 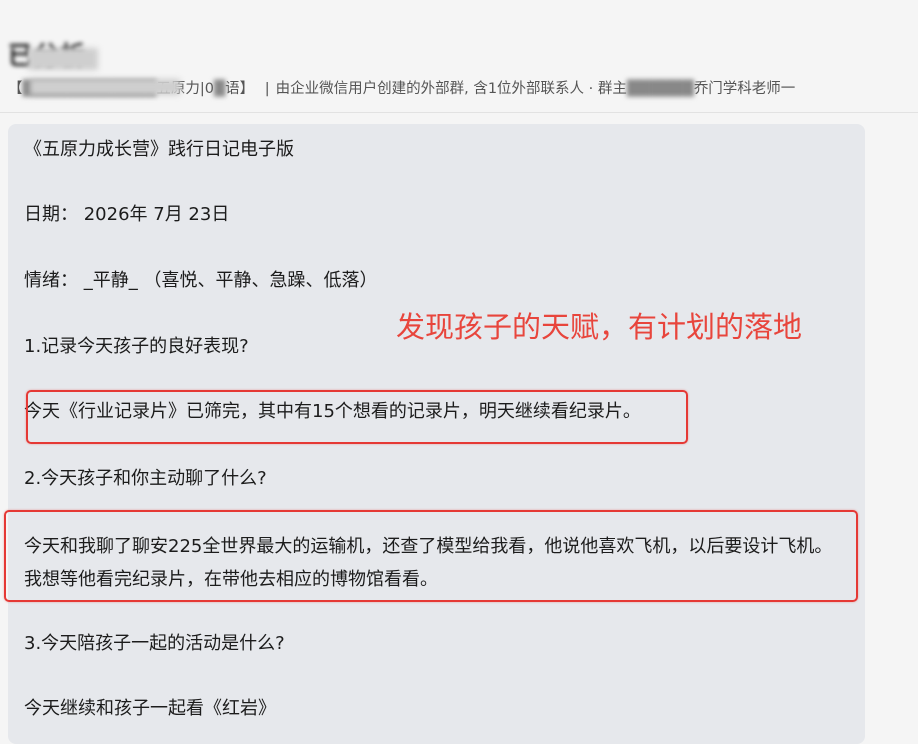 I want to click on question-3: 3.今天陪孩子一起的活动是什么?, so click(x=154, y=643).